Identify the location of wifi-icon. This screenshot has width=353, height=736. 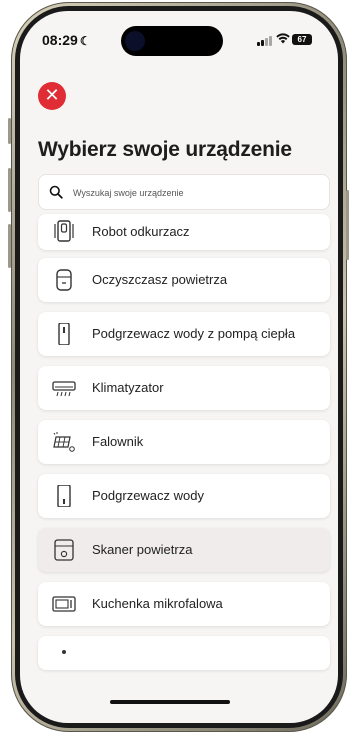
(283, 40).